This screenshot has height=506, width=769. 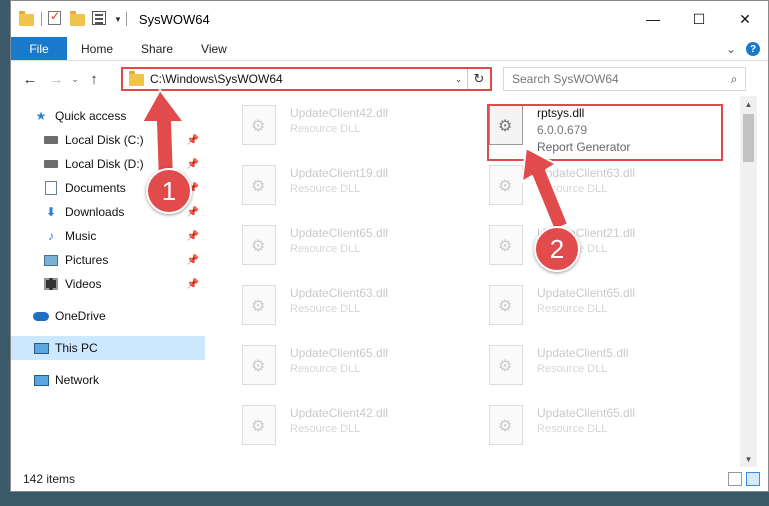 I want to click on sidebar-item-label: Documents, so click(x=95, y=188).